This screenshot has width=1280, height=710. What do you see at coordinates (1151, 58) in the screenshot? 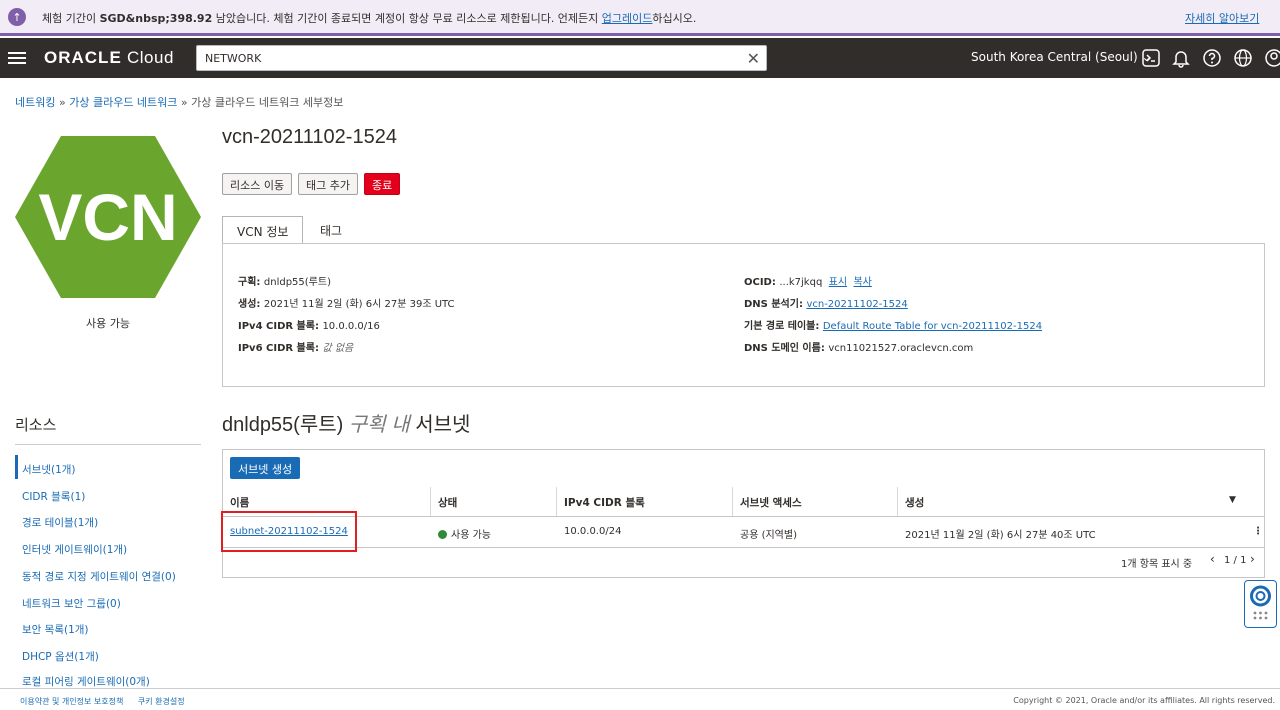
I see `cloud-shell-icon` at bounding box center [1151, 58].